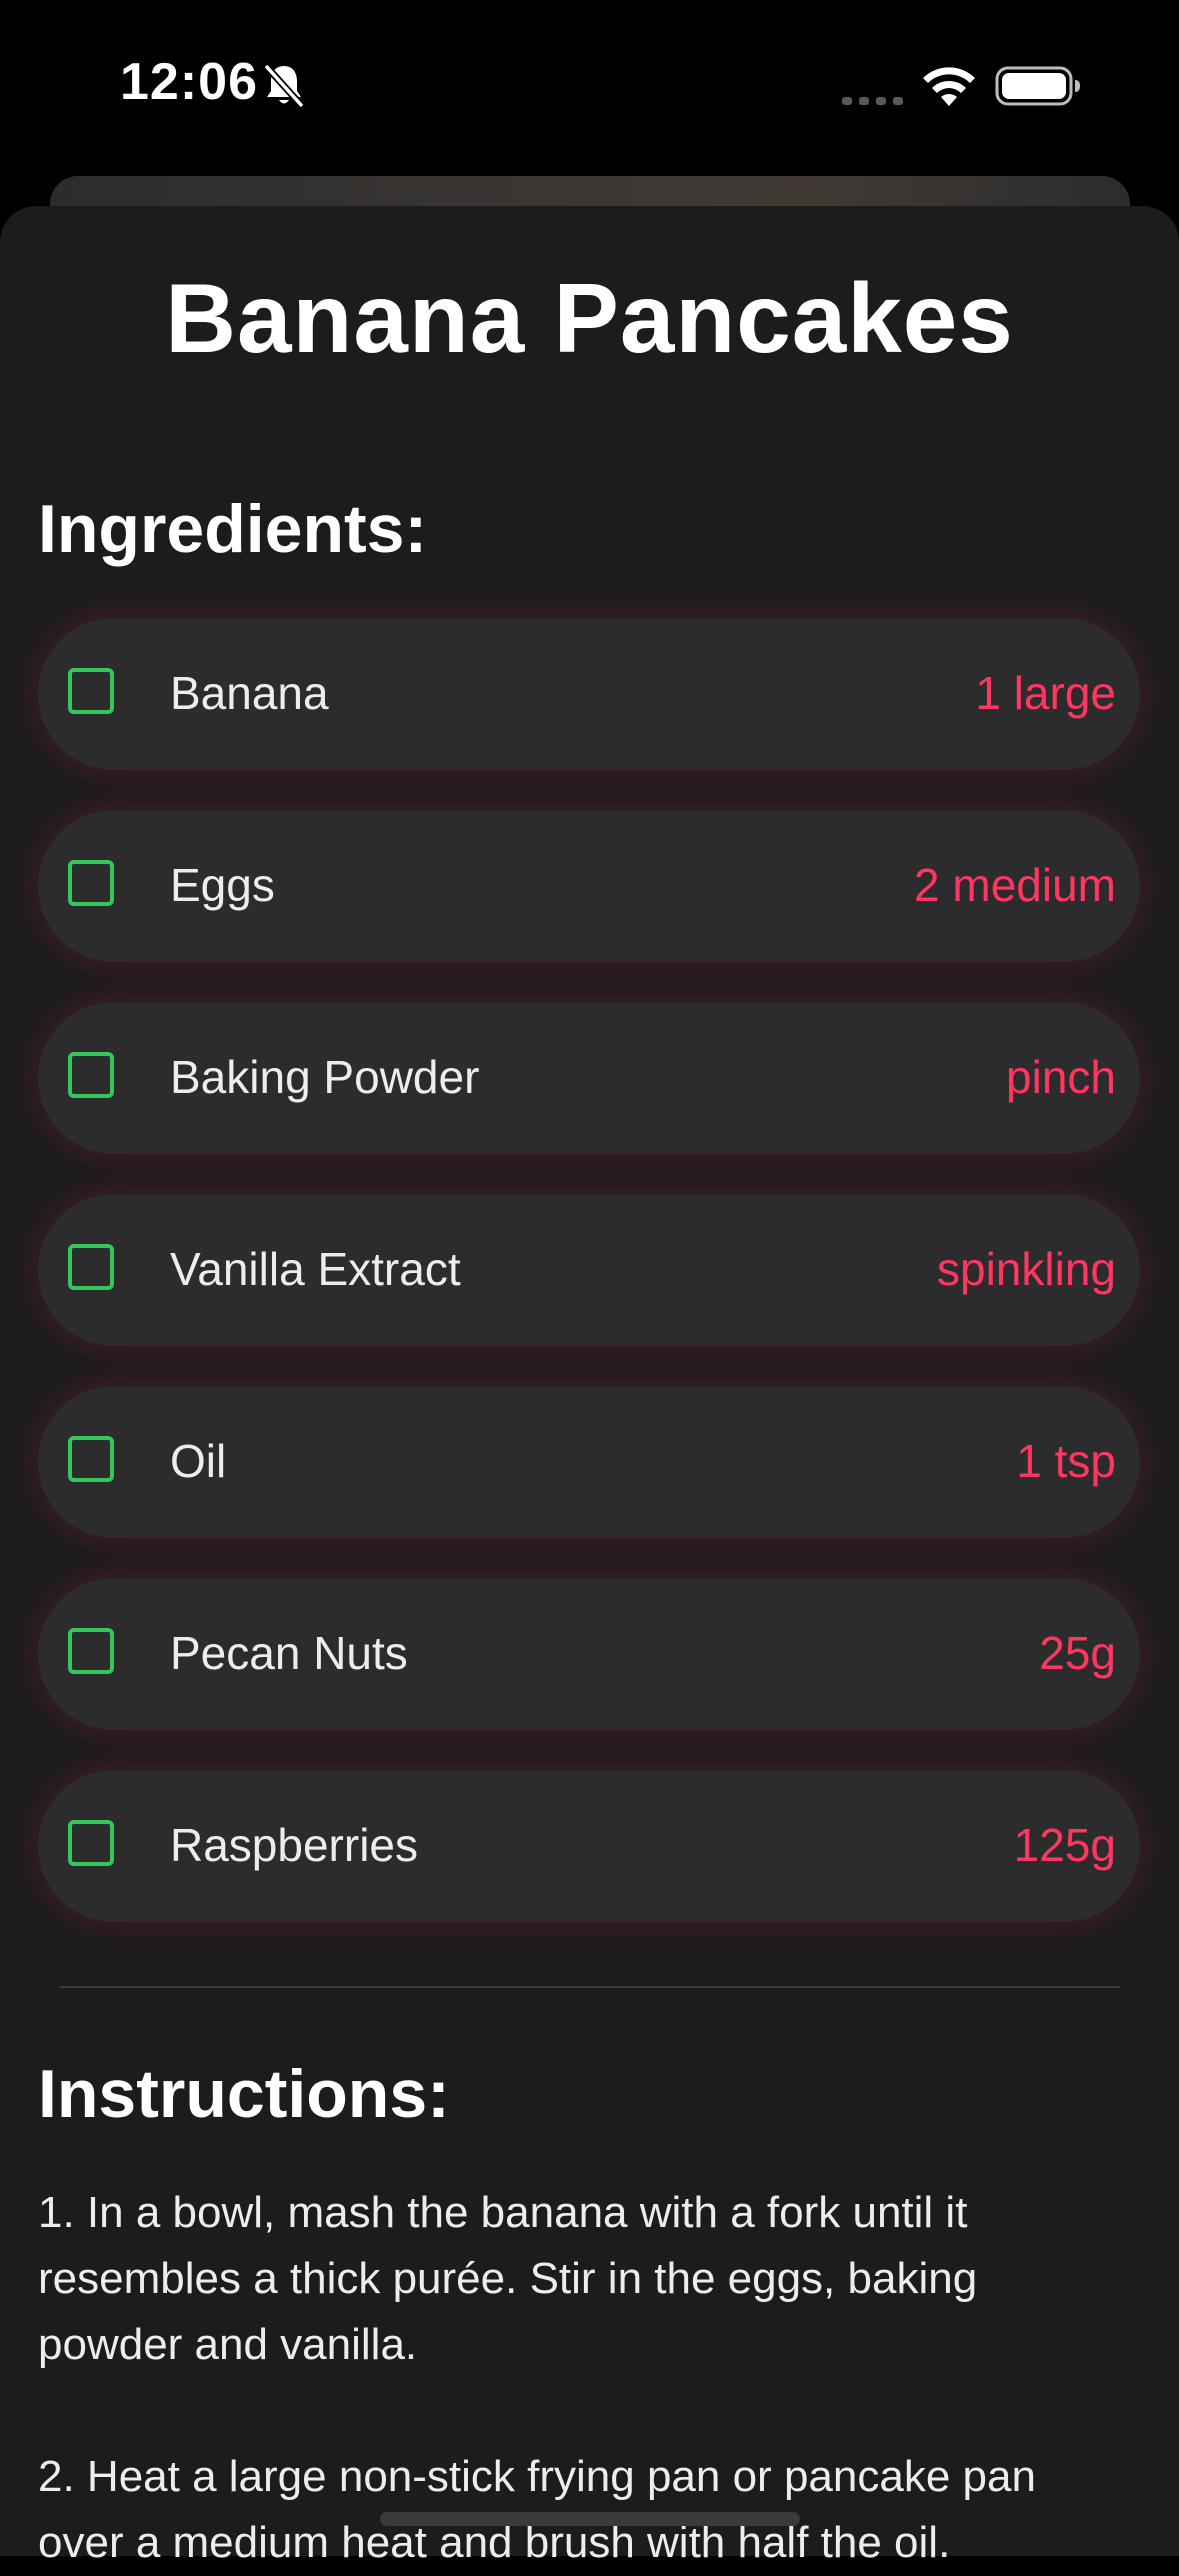 This screenshot has width=1179, height=2576. I want to click on ingredient-row: Vanilla Extract spinkling, so click(589, 1270).